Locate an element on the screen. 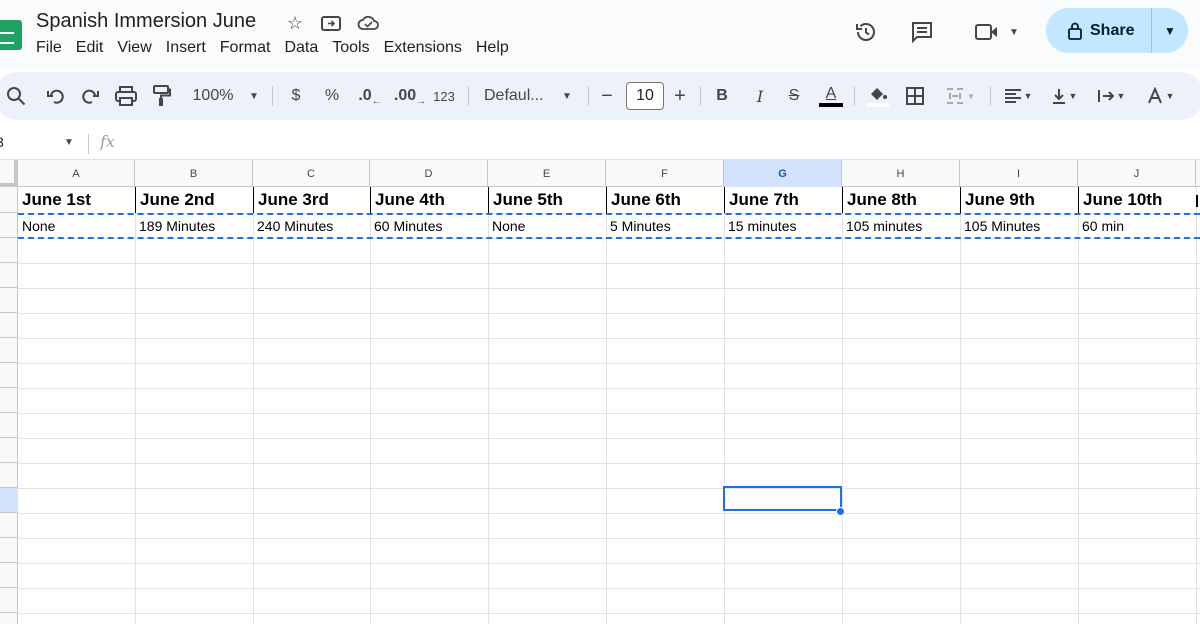 This screenshot has width=1200, height=624. italic-button: I is located at coordinates (760, 96).